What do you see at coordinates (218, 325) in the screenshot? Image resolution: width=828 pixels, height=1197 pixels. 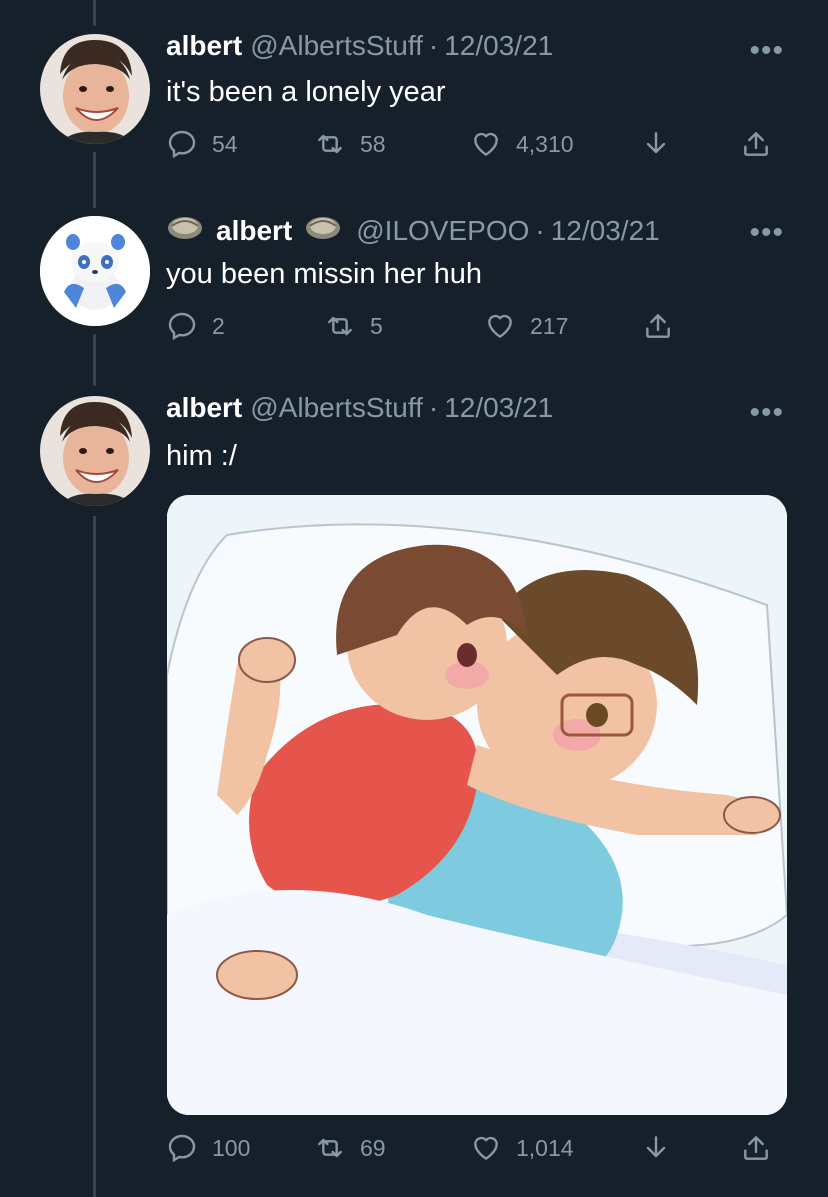 I see `reply-count: 2` at bounding box center [218, 325].